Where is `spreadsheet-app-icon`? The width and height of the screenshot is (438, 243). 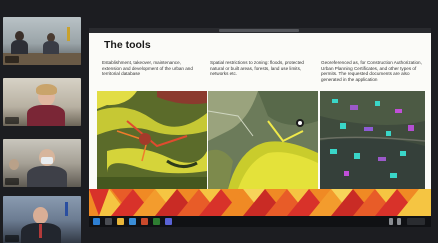 spreadsheet-app-icon is located at coordinates (156, 221).